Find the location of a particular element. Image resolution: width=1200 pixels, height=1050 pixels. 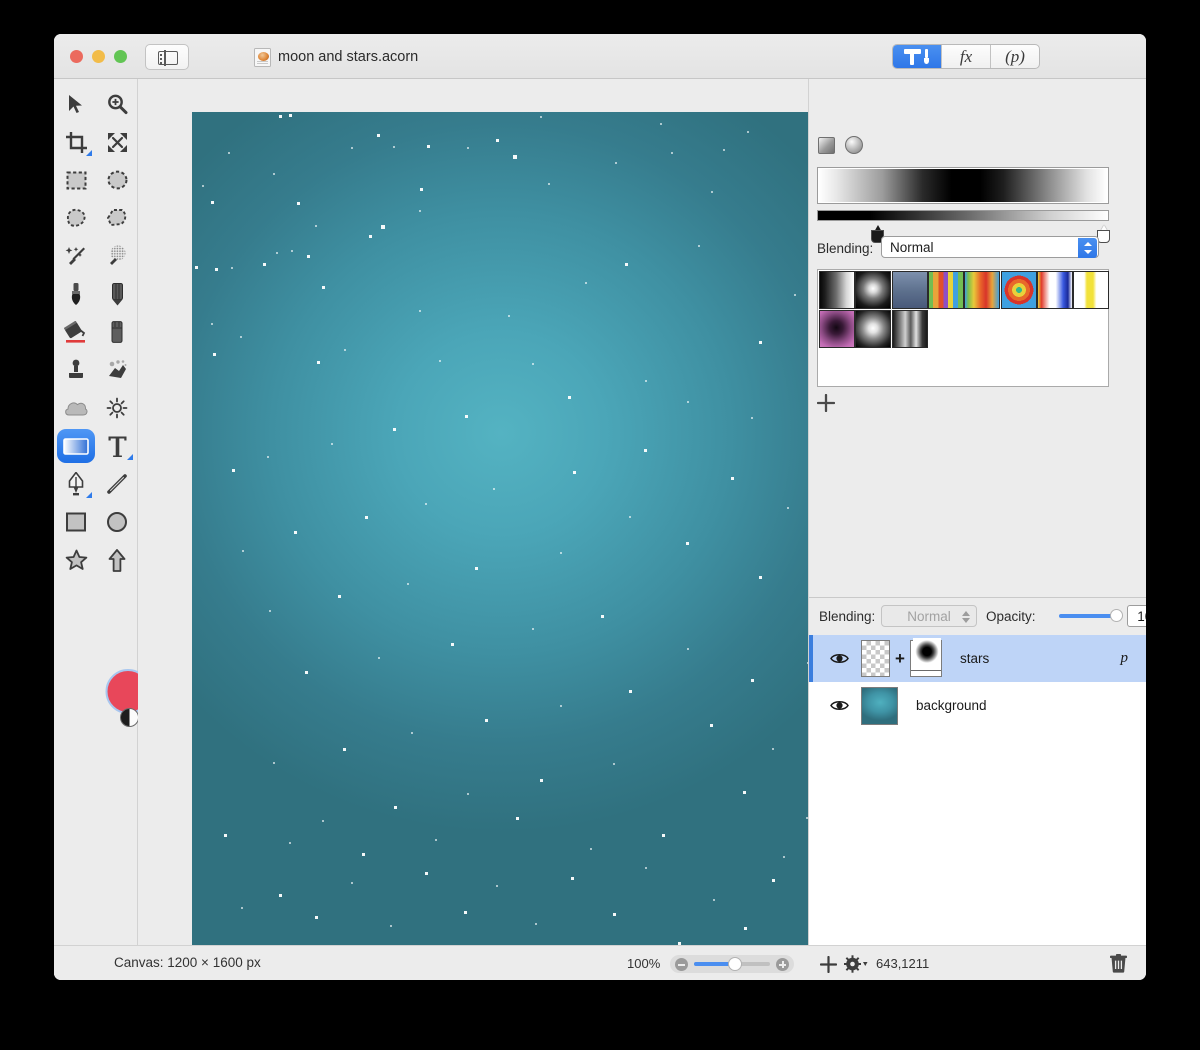

eraser-tool is located at coordinates (117, 332).